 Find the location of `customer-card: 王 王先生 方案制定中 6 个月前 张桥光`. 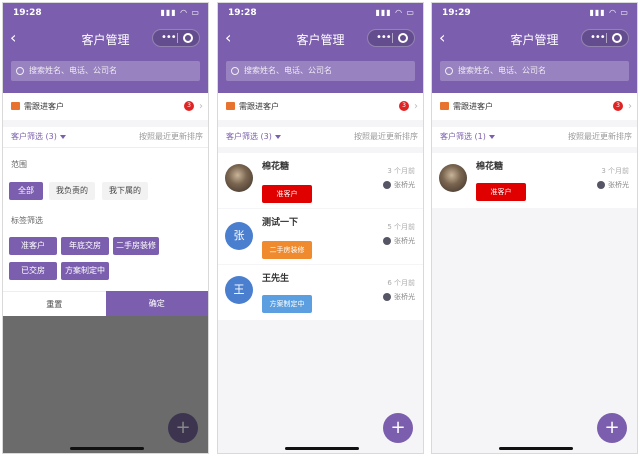

customer-card: 王 王先生 方案制定中 6 个月前 张桥光 is located at coordinates (320, 292).